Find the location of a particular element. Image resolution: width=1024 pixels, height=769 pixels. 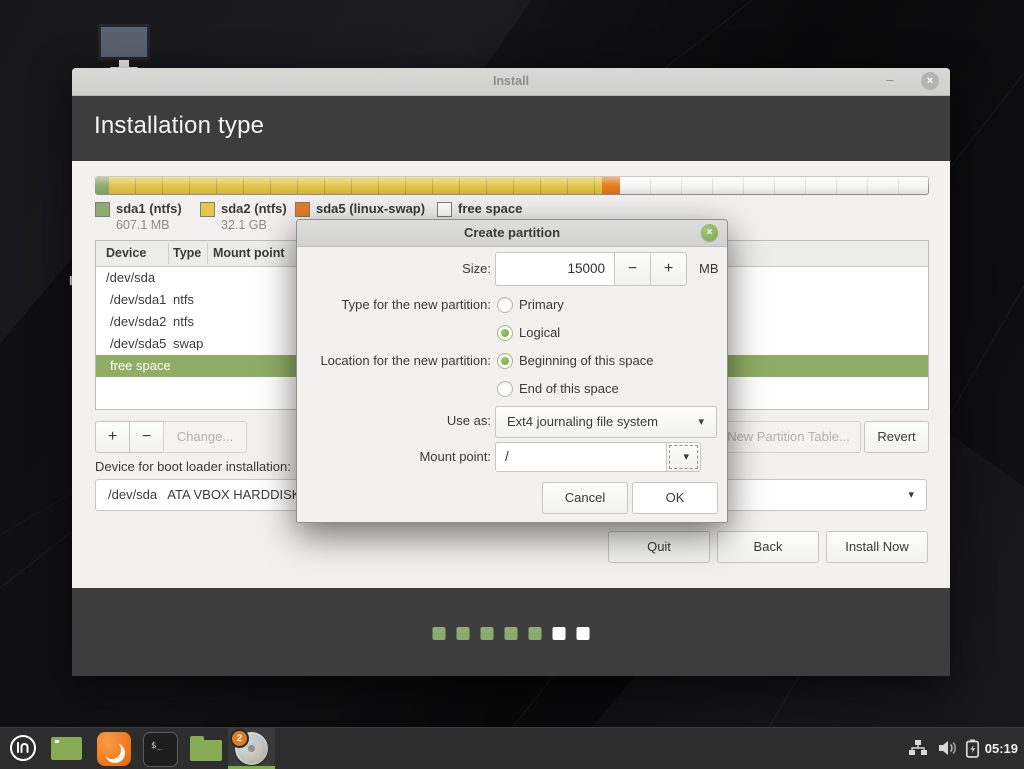

files-launcher is located at coordinates (206, 748).